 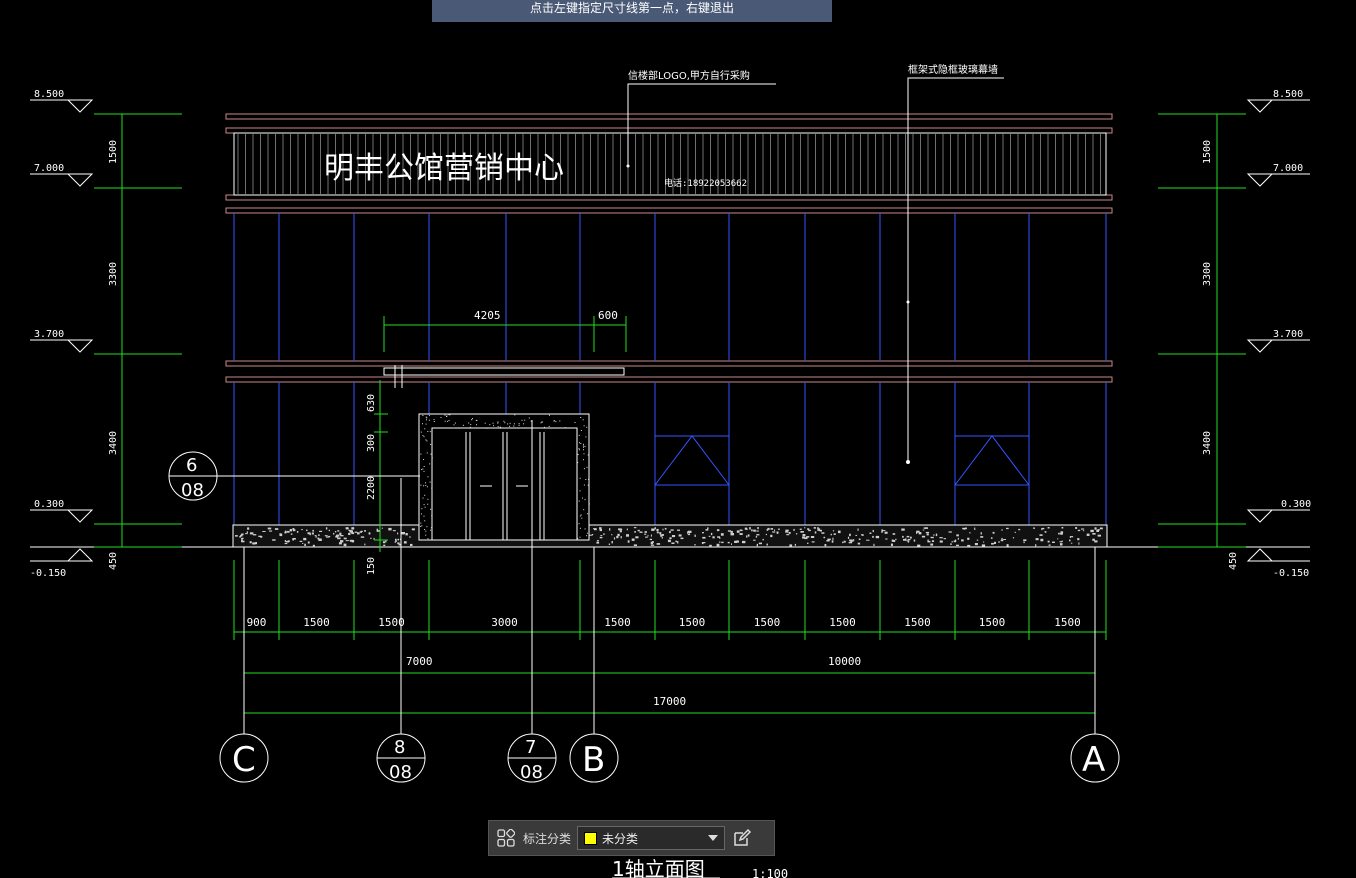 I want to click on entrance-door, so click(x=504, y=477).